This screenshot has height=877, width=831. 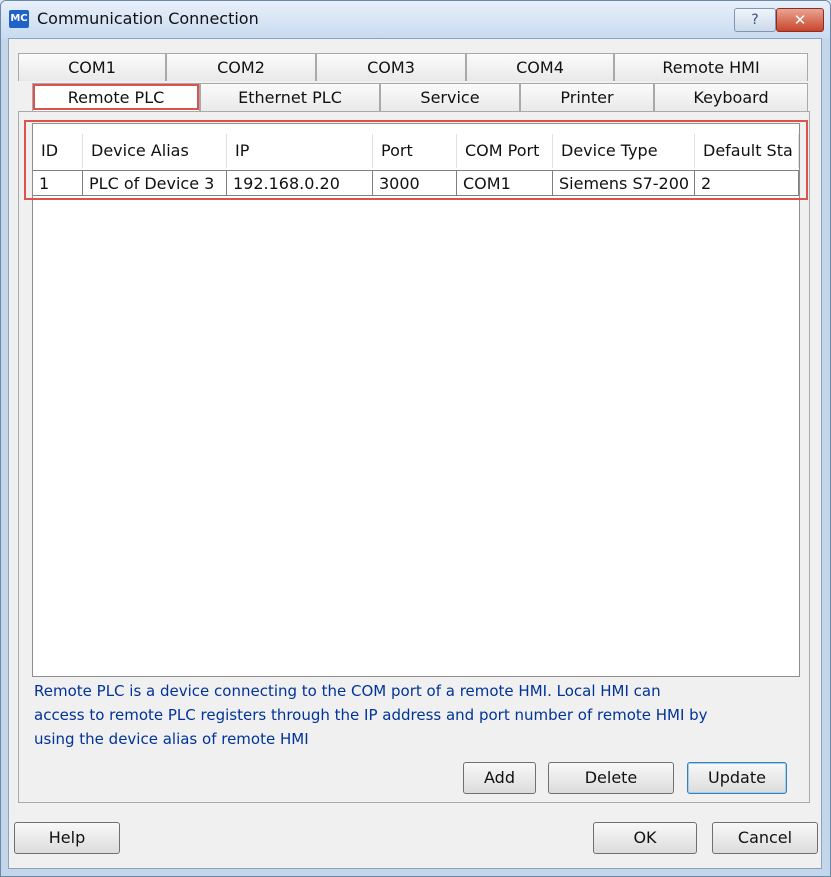 I want to click on table-cell-com-port: COM1, so click(x=505, y=183).